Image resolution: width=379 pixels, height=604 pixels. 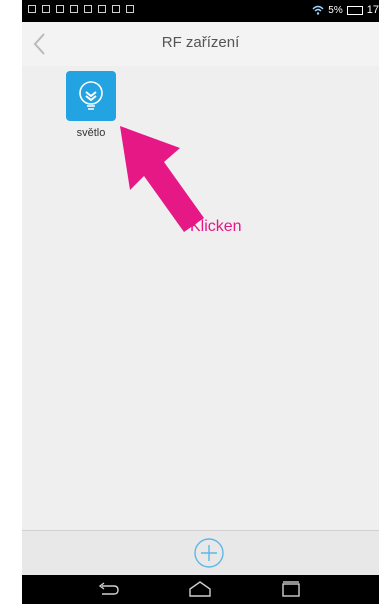 I want to click on device-item-svetlo: světlo, so click(x=91, y=110).